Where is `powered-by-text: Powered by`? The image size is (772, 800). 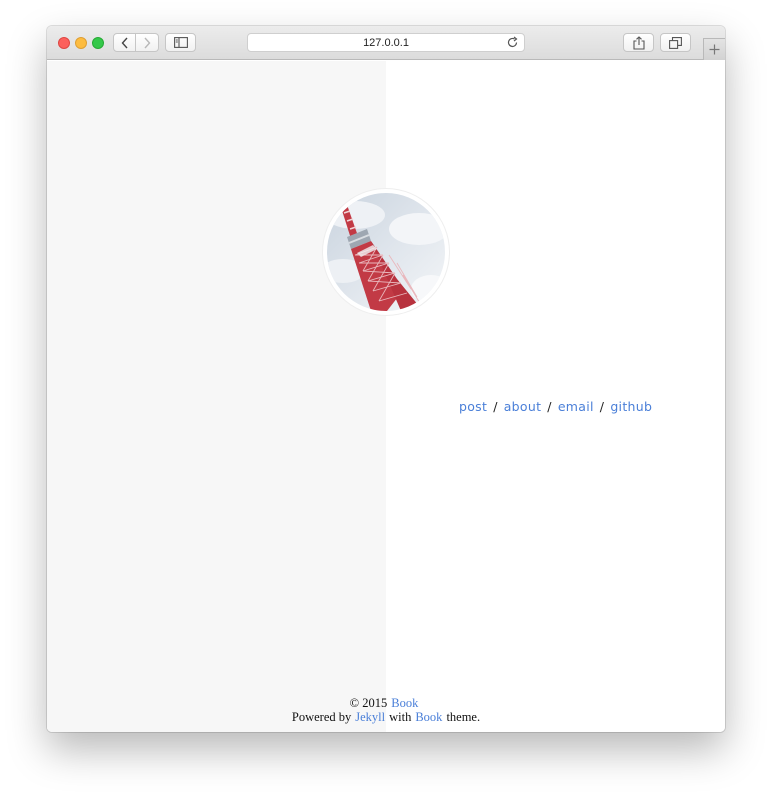
powered-by-text: Powered by is located at coordinates (321, 717).